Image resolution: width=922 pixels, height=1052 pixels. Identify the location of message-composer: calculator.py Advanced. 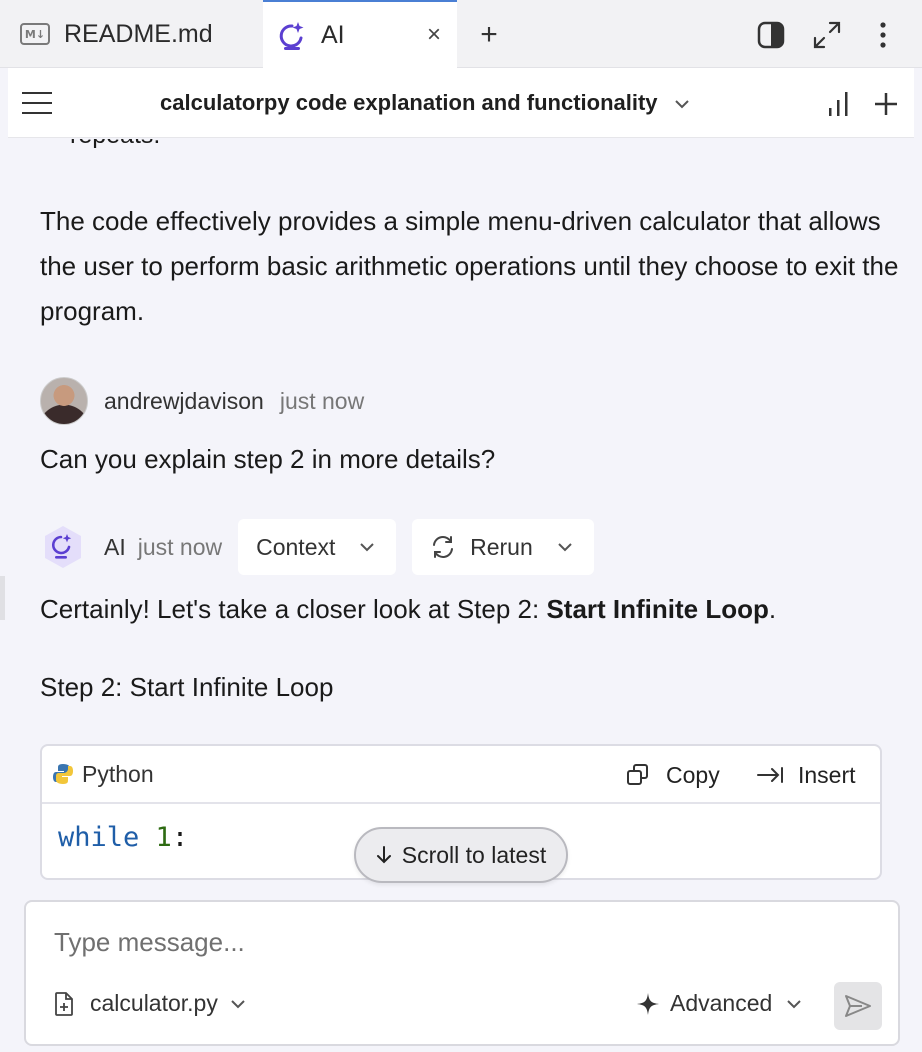
(462, 973).